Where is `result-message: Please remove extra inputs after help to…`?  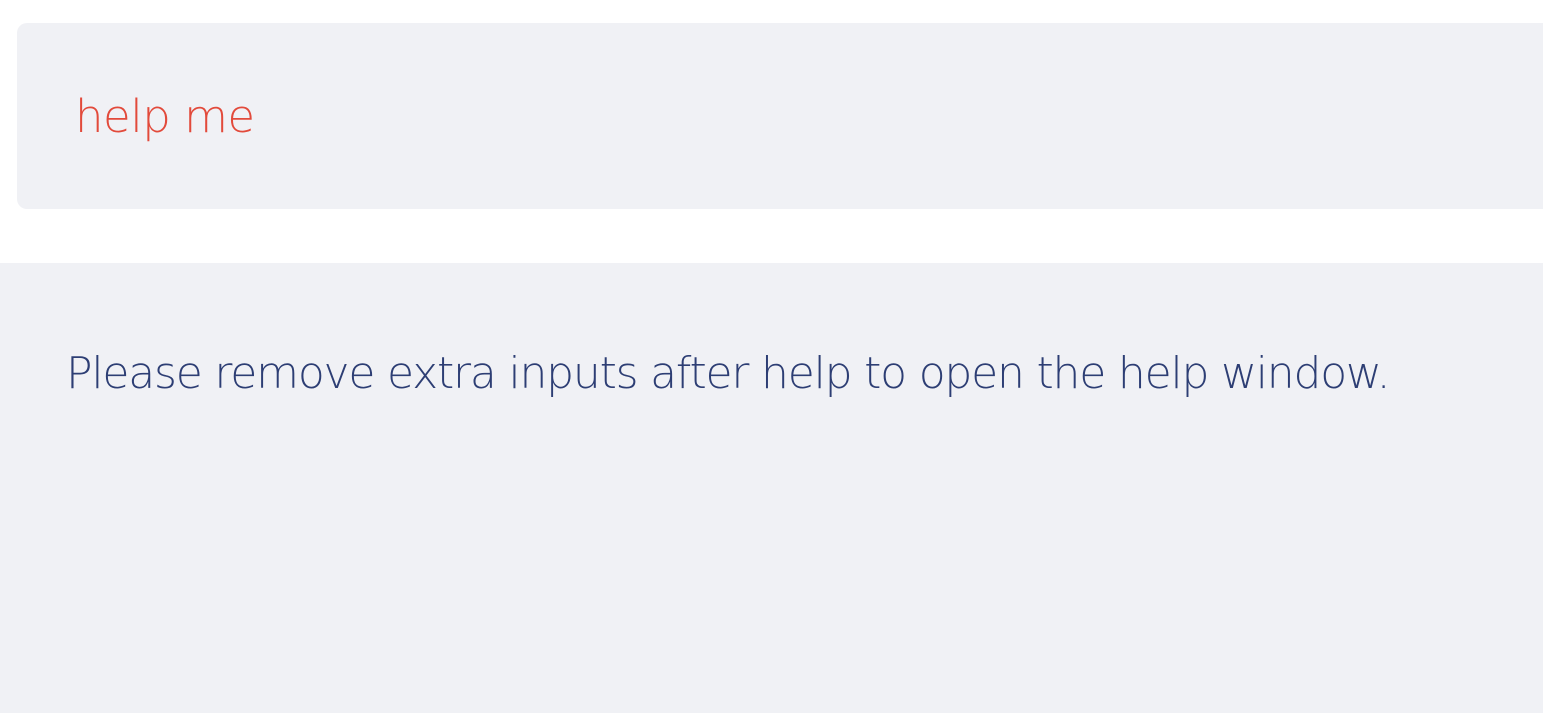 result-message: Please remove extra inputs after help to… is located at coordinates (728, 373).